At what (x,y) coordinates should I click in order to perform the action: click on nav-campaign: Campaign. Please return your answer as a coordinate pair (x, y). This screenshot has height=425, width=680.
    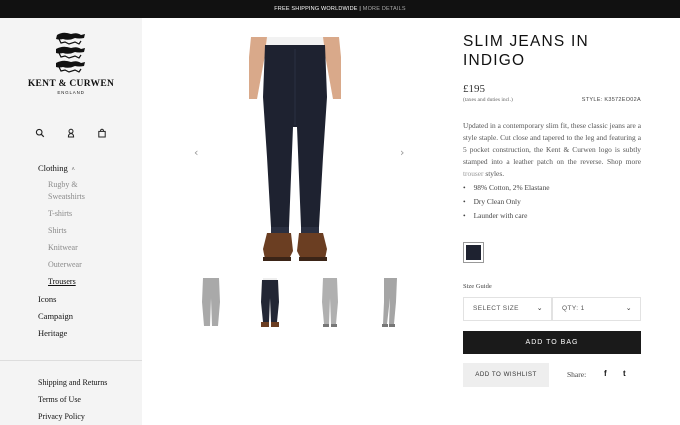
    Looking at the image, I should click on (61, 318).